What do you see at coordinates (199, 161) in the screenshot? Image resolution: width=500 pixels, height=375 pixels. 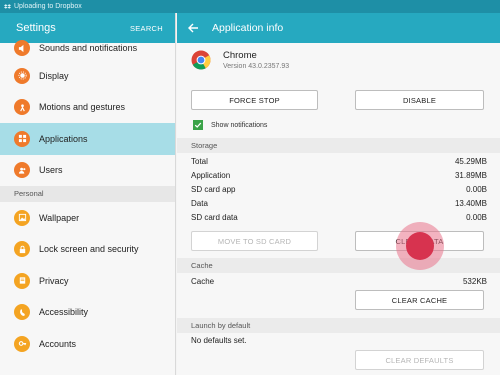 I see `storage-label: Total` at bounding box center [199, 161].